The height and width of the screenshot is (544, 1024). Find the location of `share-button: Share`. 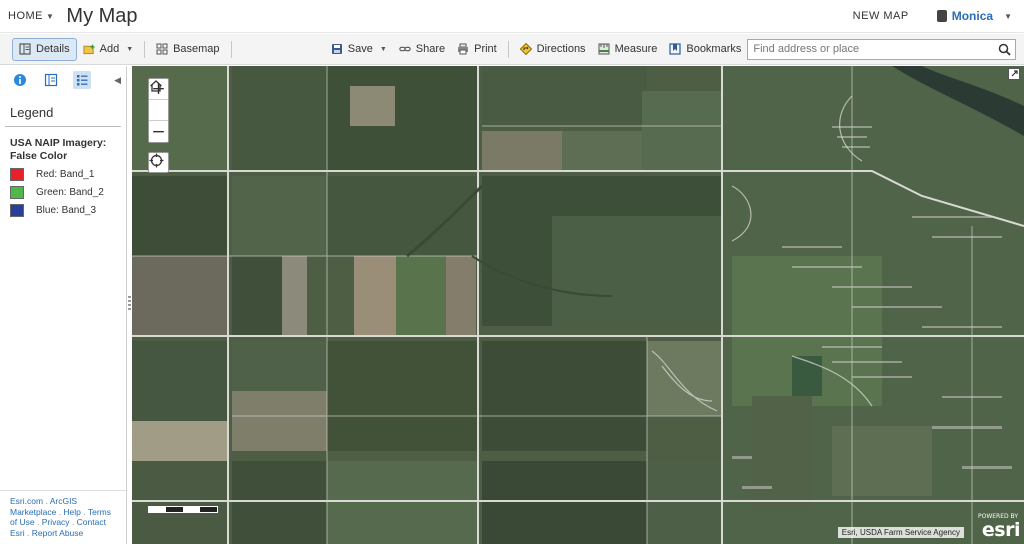

share-button: Share is located at coordinates (422, 49).